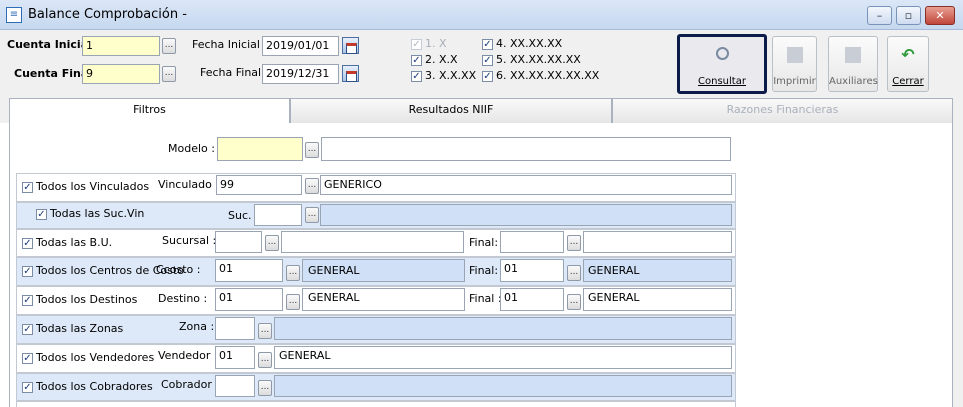  Describe the element at coordinates (183, 298) in the screenshot. I see `destino-label: Destino :` at that location.